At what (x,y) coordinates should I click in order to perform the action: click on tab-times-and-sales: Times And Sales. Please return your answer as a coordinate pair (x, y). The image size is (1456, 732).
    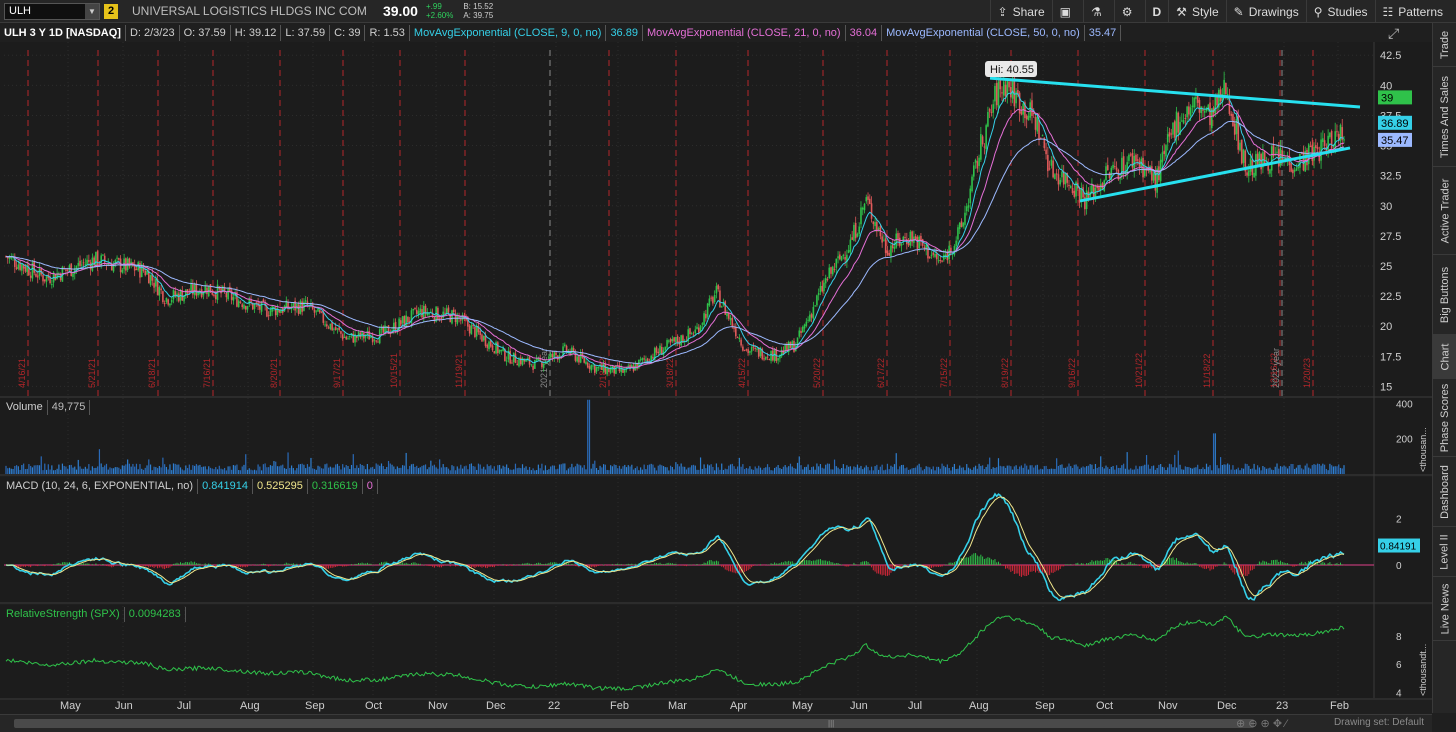
    Looking at the image, I should click on (1444, 117).